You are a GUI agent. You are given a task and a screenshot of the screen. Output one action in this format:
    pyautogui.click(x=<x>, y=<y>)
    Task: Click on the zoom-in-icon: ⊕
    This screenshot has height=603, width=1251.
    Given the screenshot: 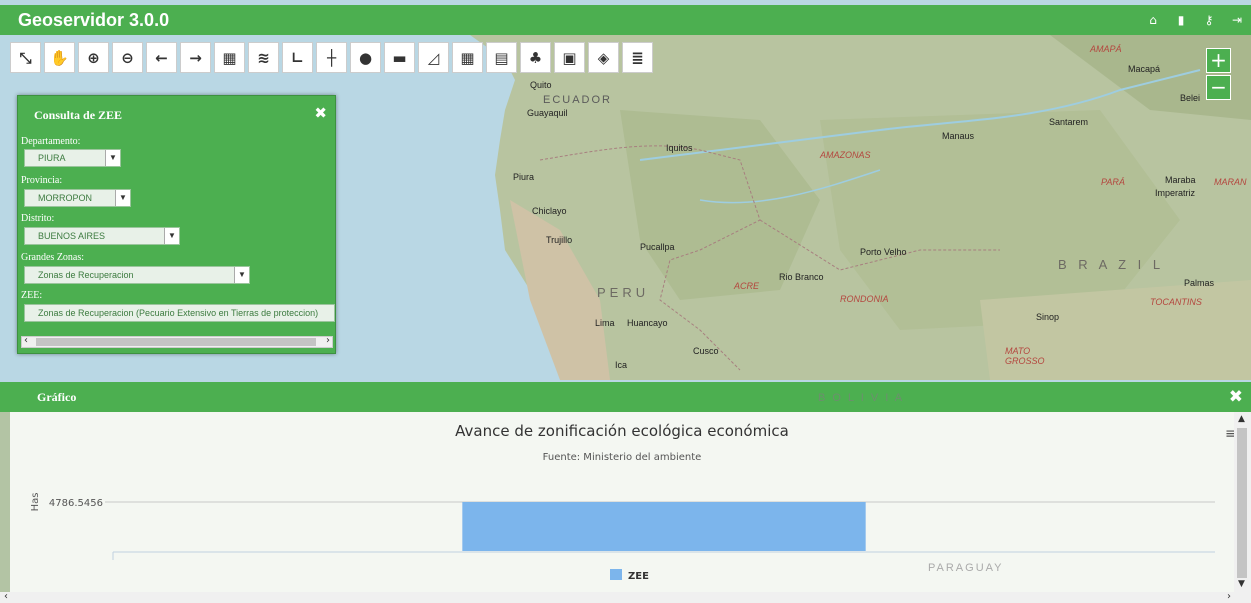 What is the action you would take?
    pyautogui.click(x=93, y=57)
    